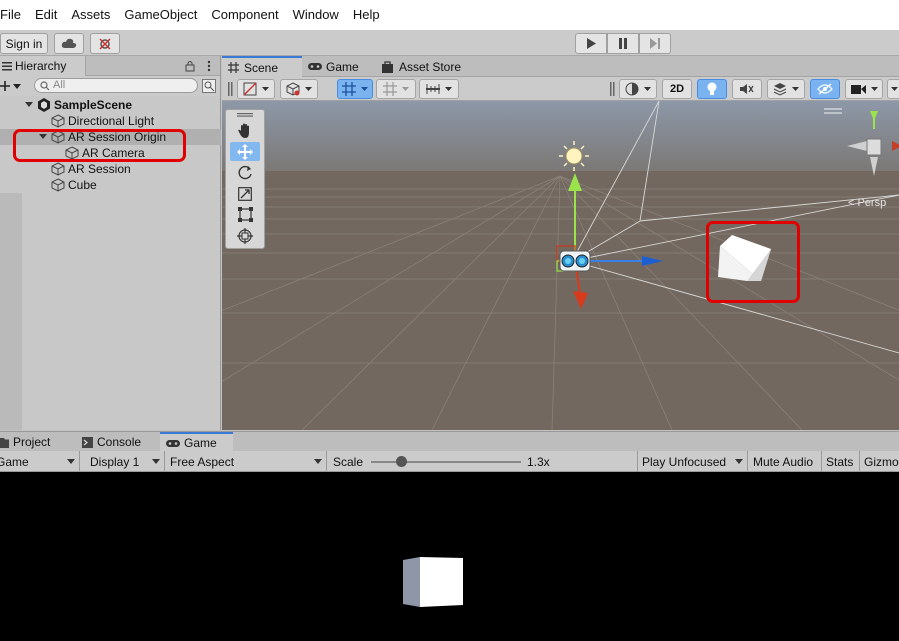 This screenshot has height=641, width=899. I want to click on audio-toggle, so click(747, 89).